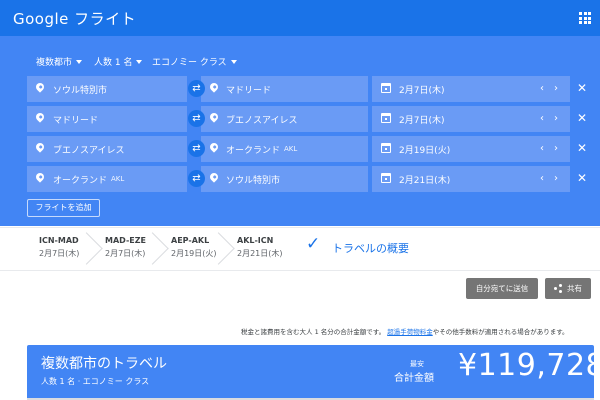  What do you see at coordinates (194, 253) in the screenshot?
I see `step-date: 2月19日(火)` at bounding box center [194, 253].